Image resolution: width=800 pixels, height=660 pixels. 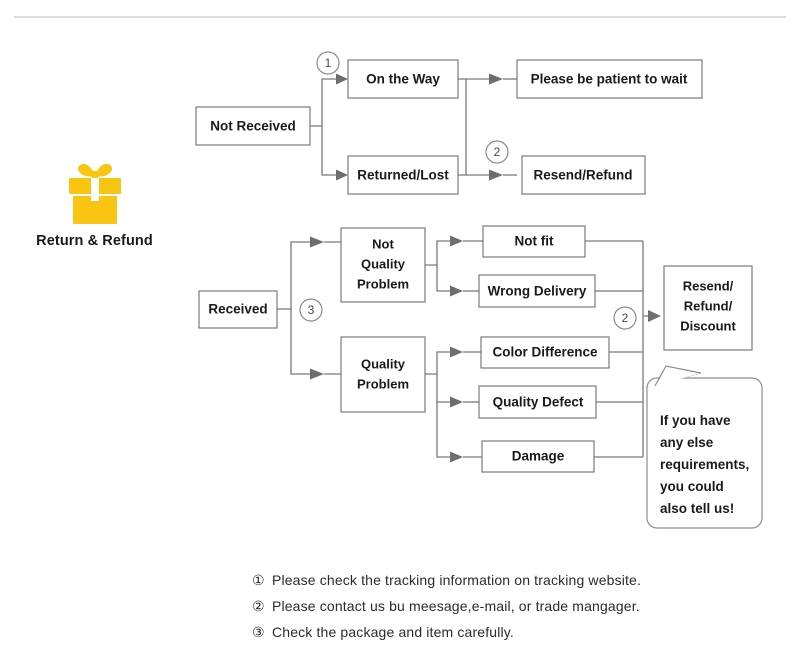 I want to click on svg-text: Not fit, so click(x=534, y=241).